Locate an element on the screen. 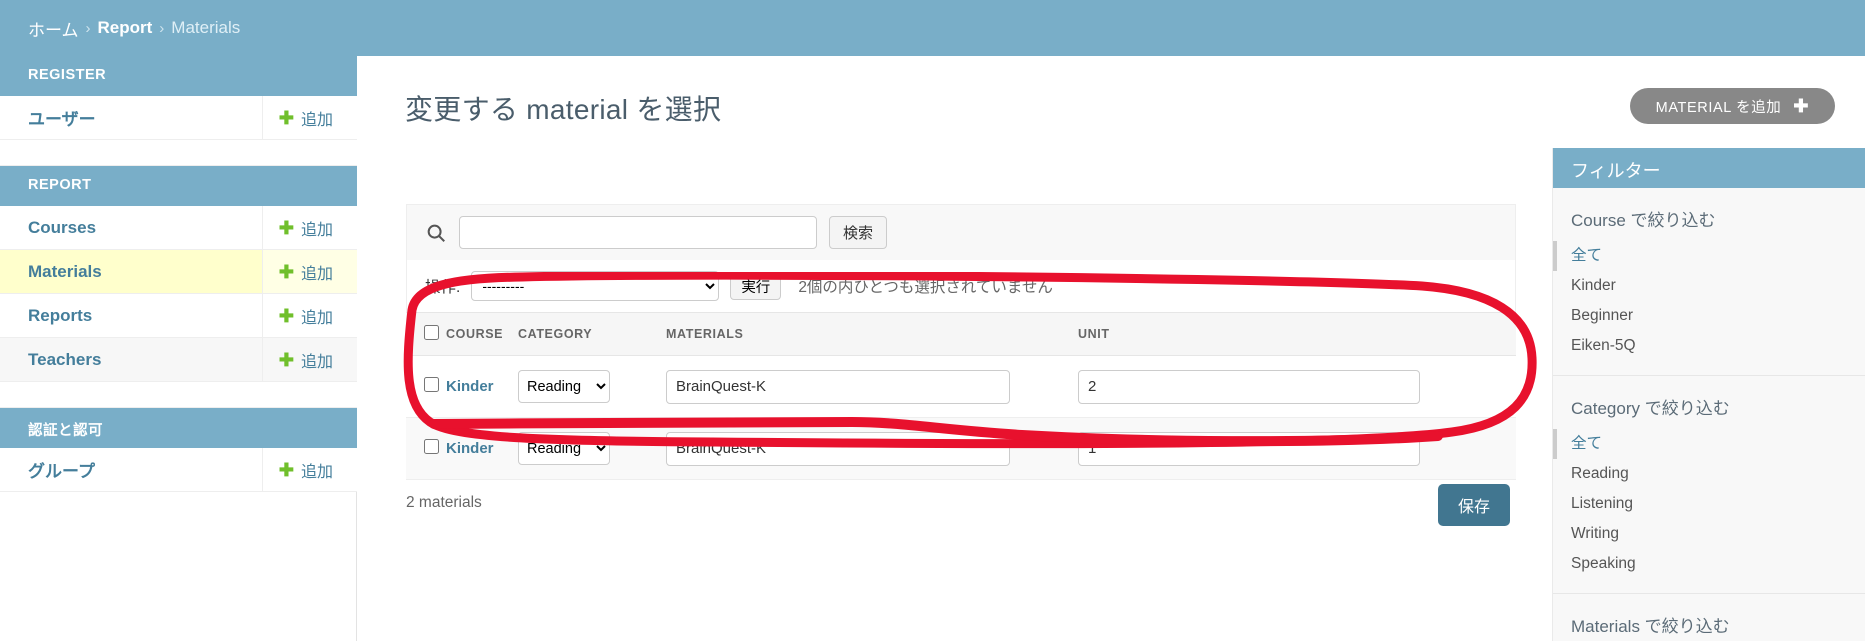 The width and height of the screenshot is (1865, 641). select-all-checkbox is located at coordinates (431, 332).